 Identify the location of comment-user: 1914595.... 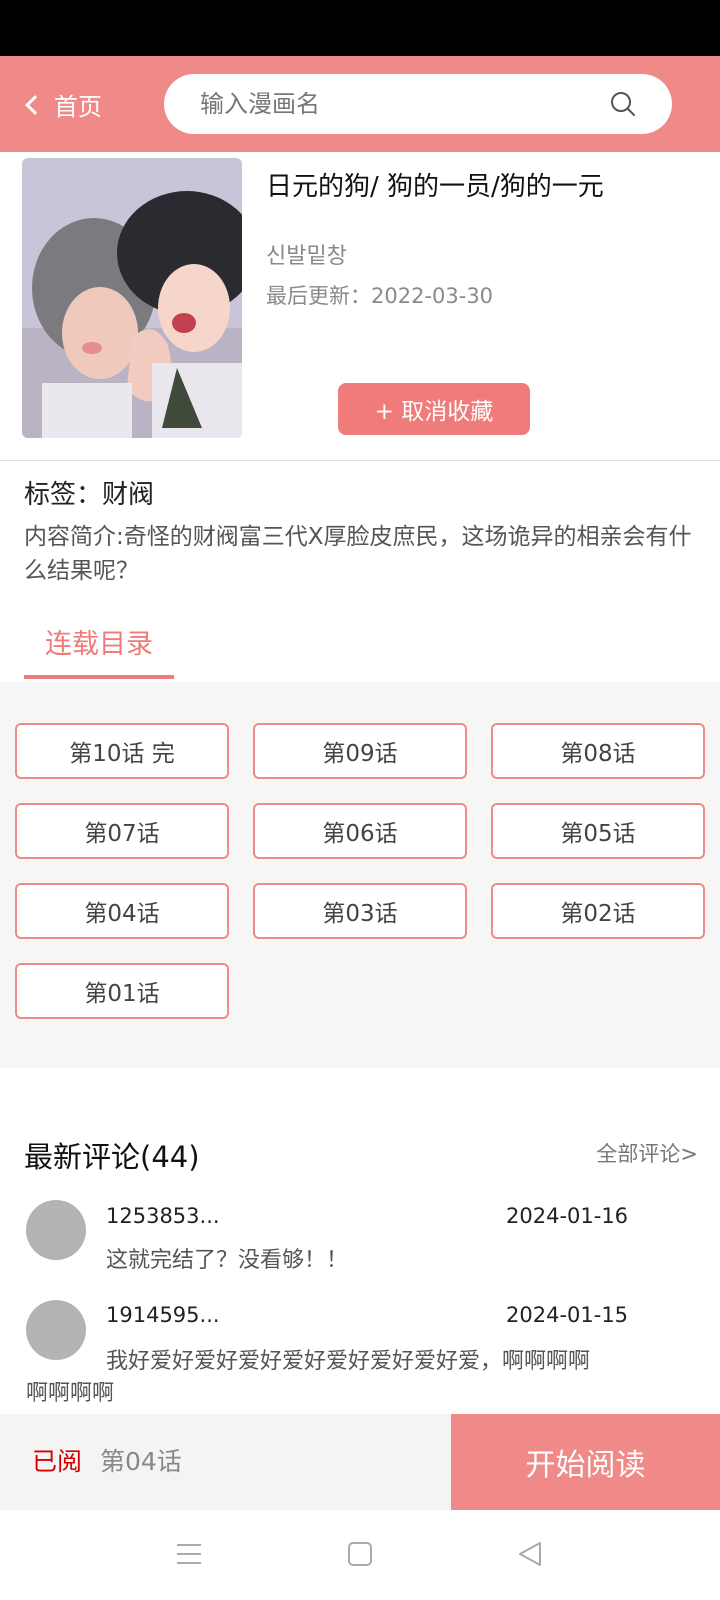
(163, 1315).